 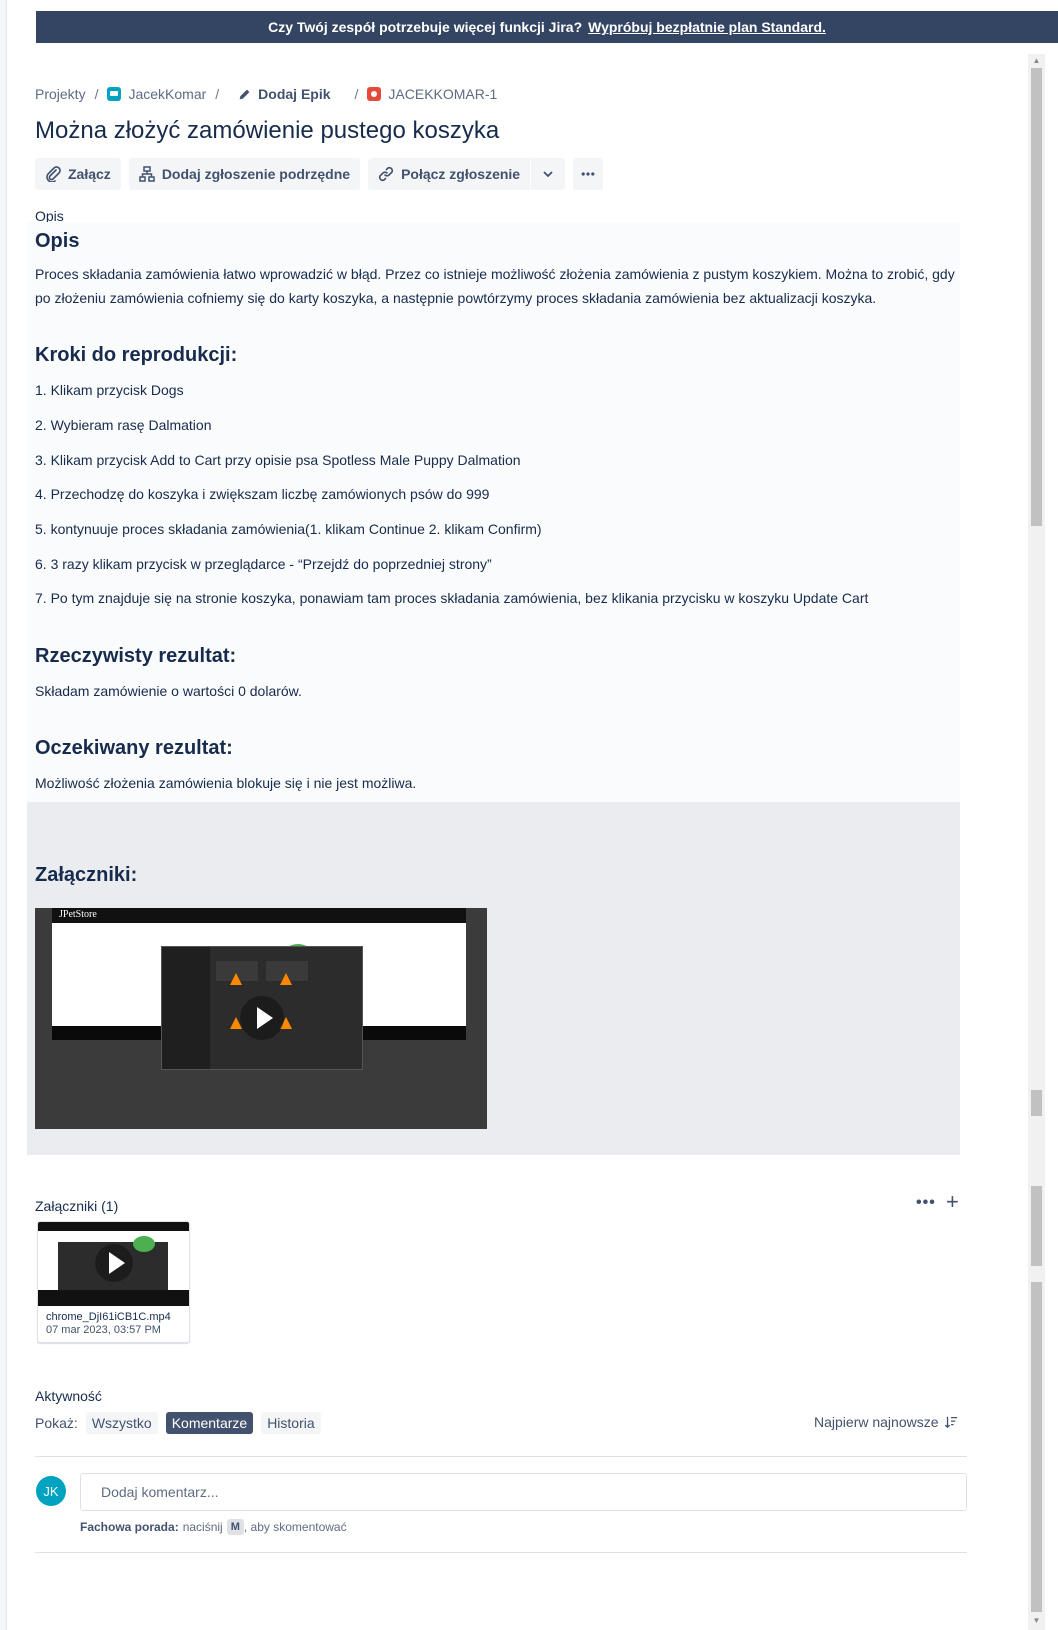 What do you see at coordinates (51, 1491) in the screenshot?
I see `avatar: JK` at bounding box center [51, 1491].